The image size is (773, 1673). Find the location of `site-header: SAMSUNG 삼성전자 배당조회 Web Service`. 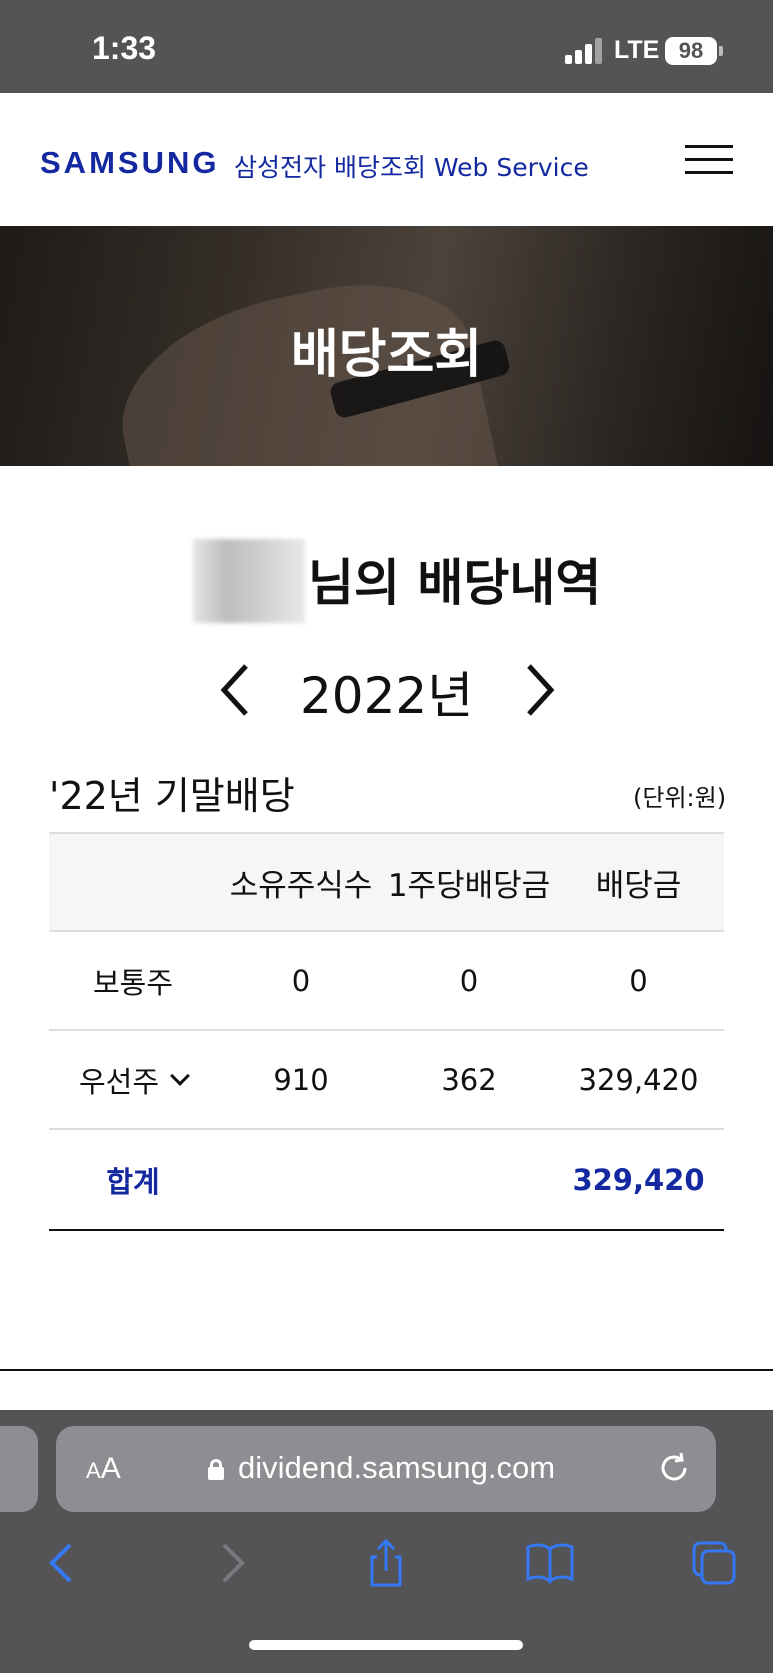

site-header: SAMSUNG 삼성전자 배당조회 Web Service is located at coordinates (386, 159).